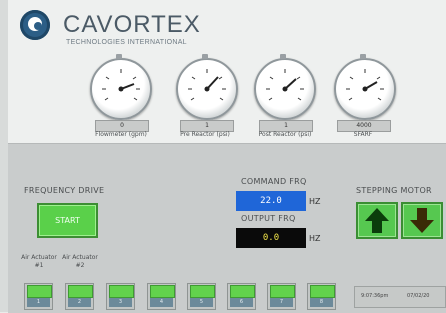  I want to click on stepping-motor-title: STEPPING MOTOR, so click(394, 190).